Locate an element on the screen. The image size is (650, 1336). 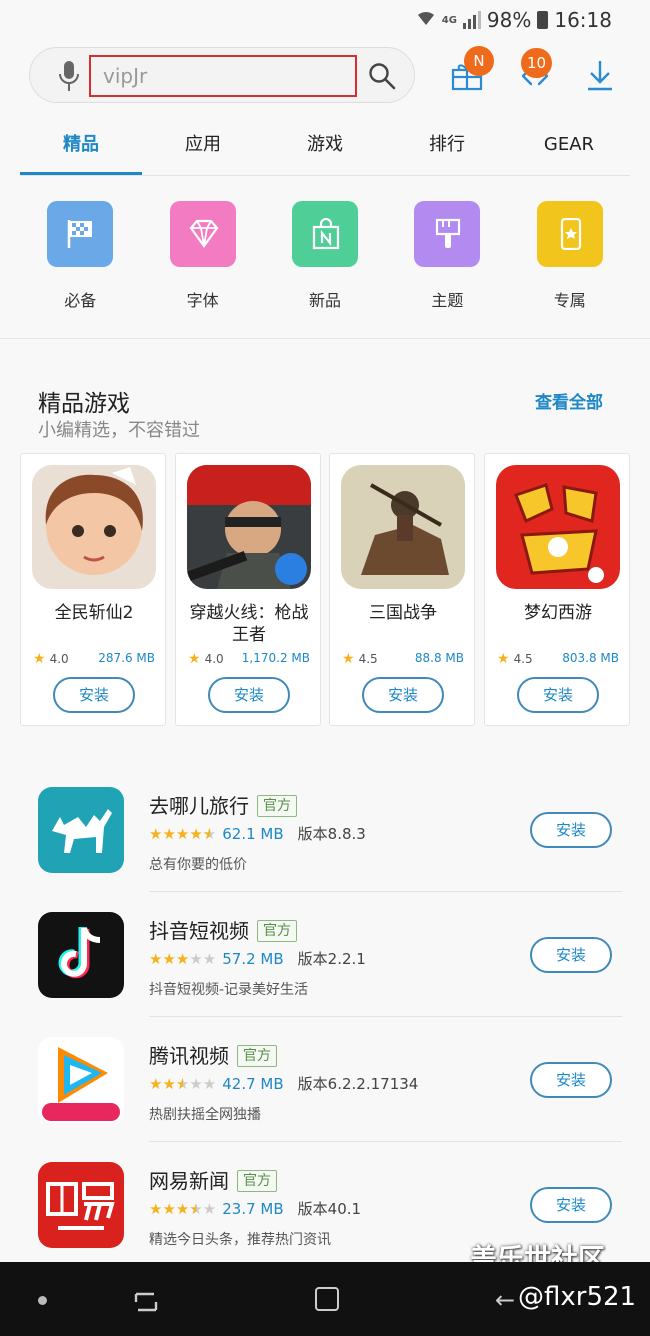
game-icon-sanguo is located at coordinates (403, 527).